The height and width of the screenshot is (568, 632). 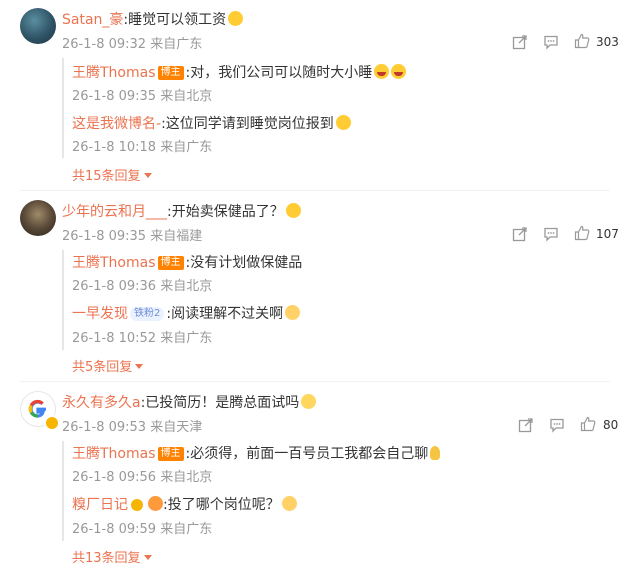 What do you see at coordinates (221, 505) in the screenshot?
I see `reply-text: :投了哪个岗位呢？` at bounding box center [221, 505].